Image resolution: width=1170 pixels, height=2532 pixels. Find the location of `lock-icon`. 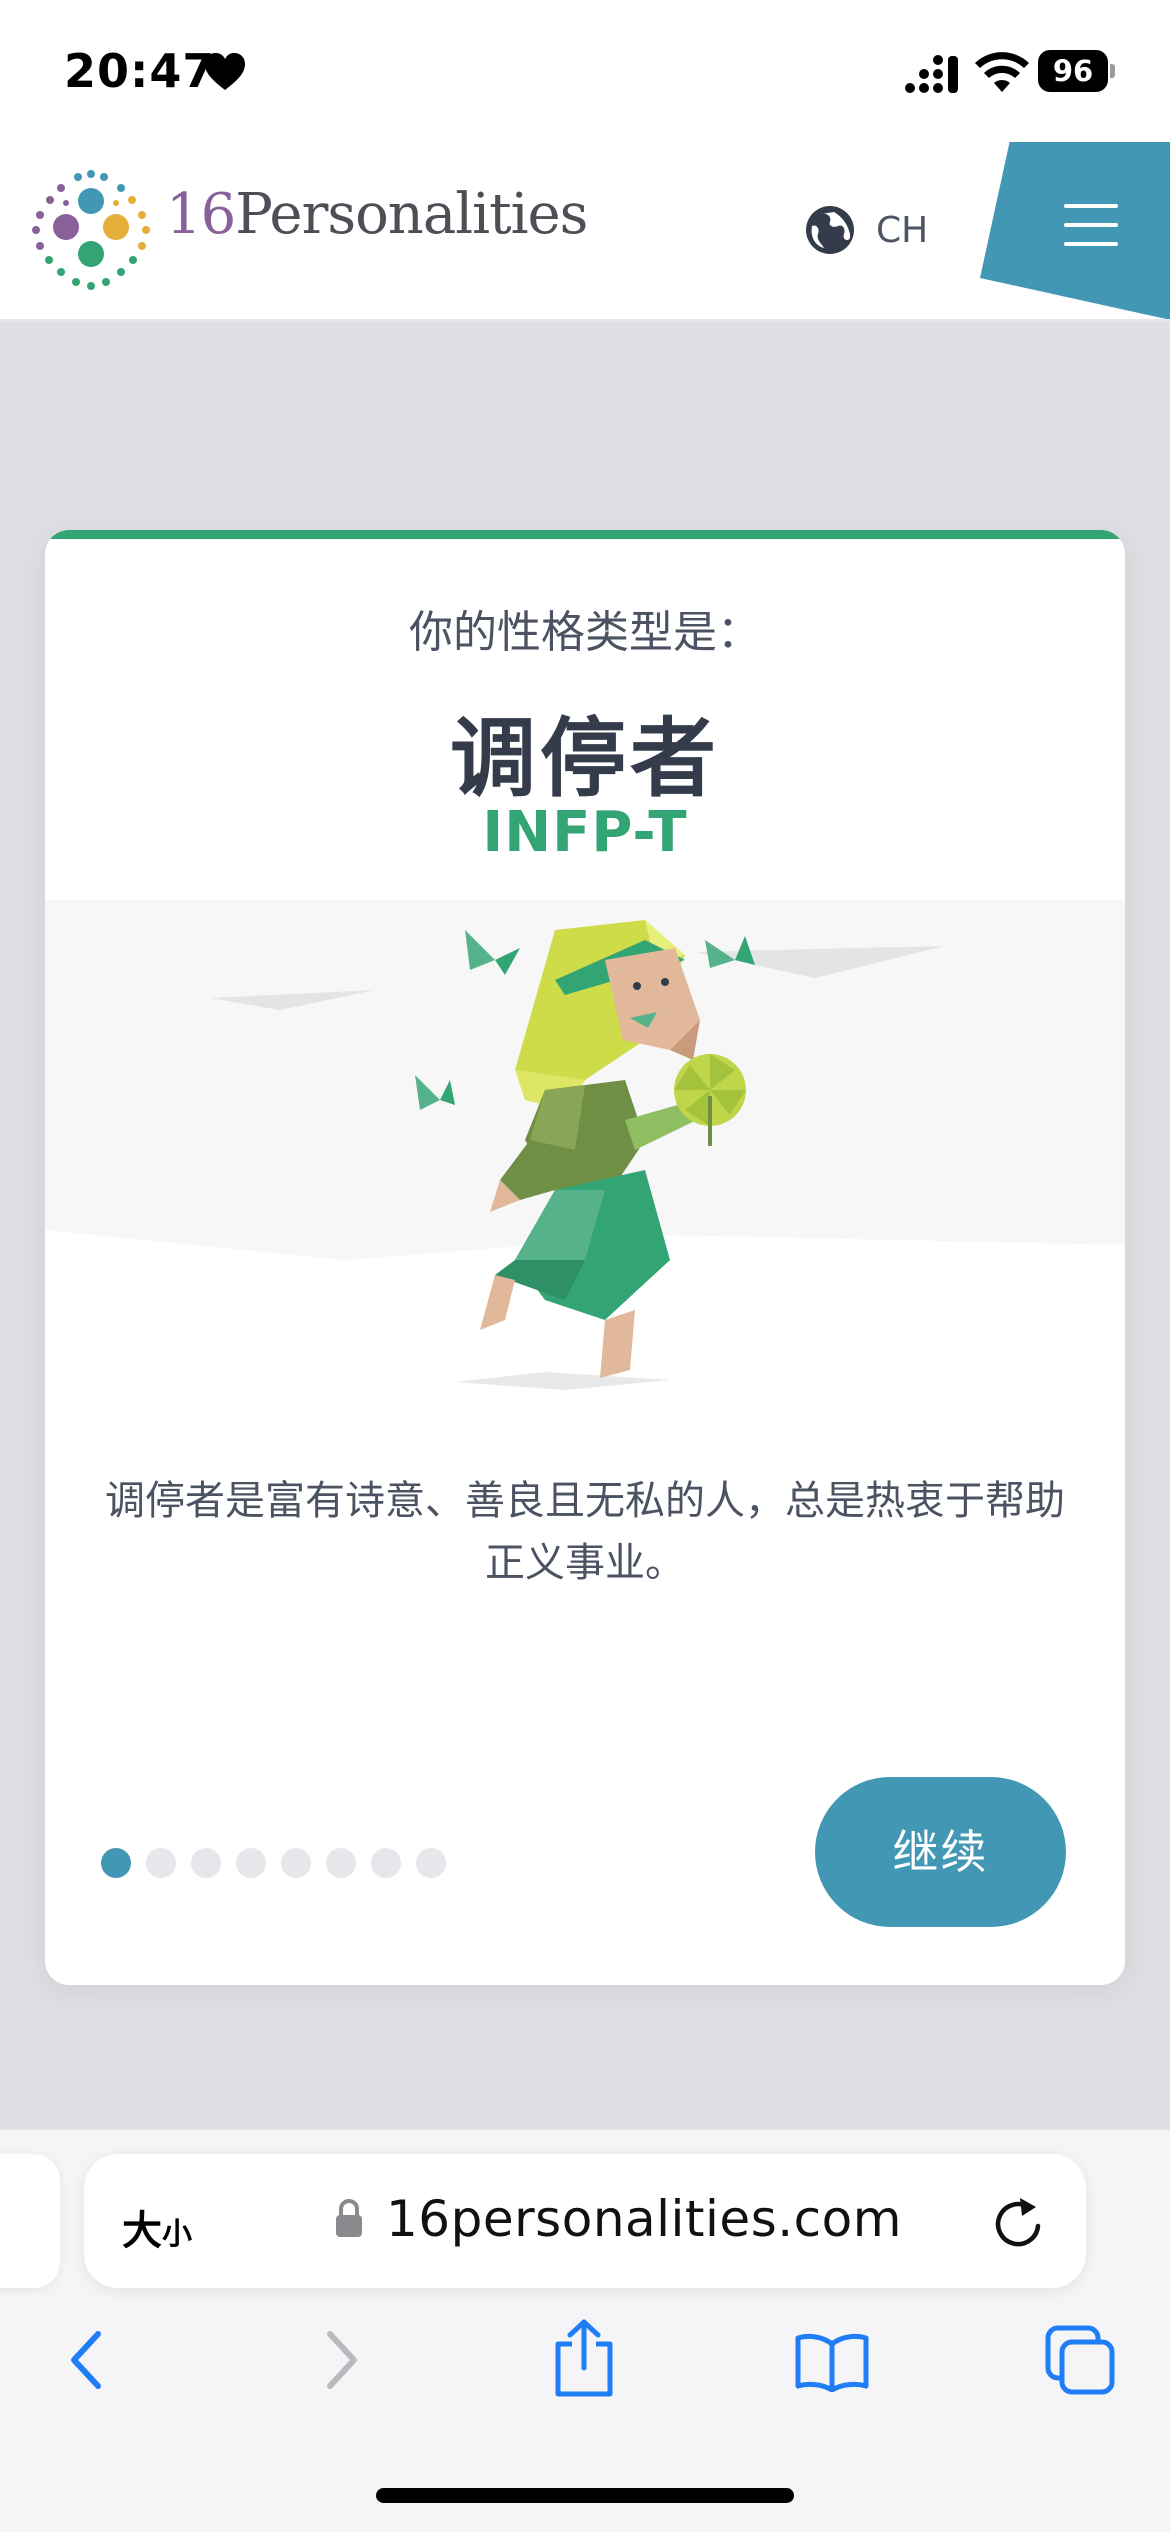

lock-icon is located at coordinates (349, 2218).